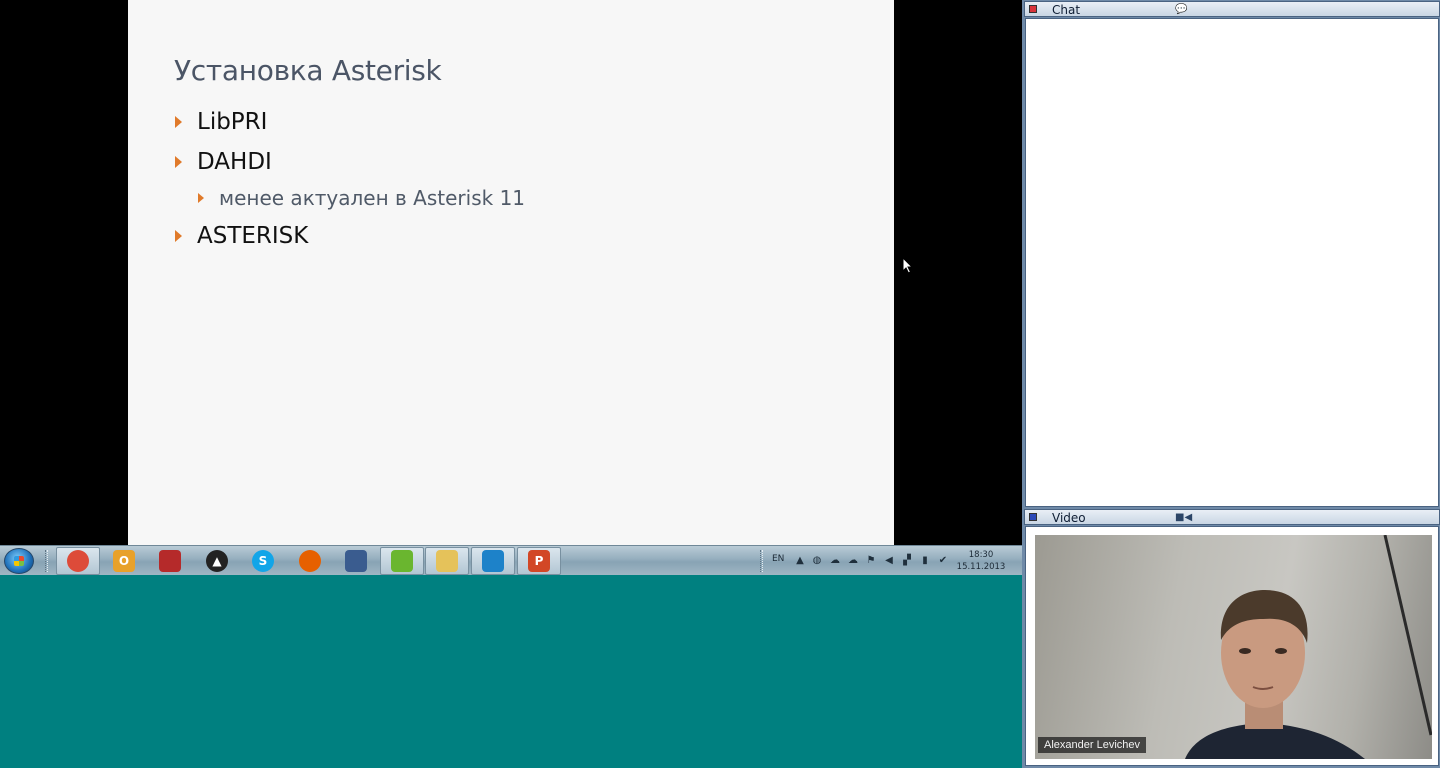 This screenshot has width=1440, height=768. Describe the element at coordinates (871, 561) in the screenshot. I see `flag-icon: ⚑` at that location.